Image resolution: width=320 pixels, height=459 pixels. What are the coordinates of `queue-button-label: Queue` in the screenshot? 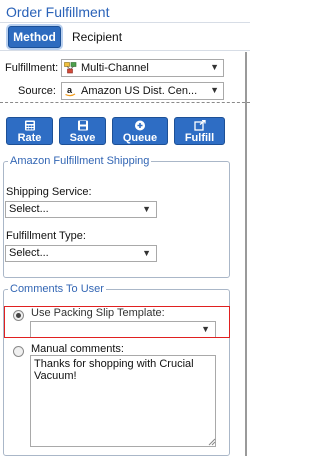 It's located at (140, 138).